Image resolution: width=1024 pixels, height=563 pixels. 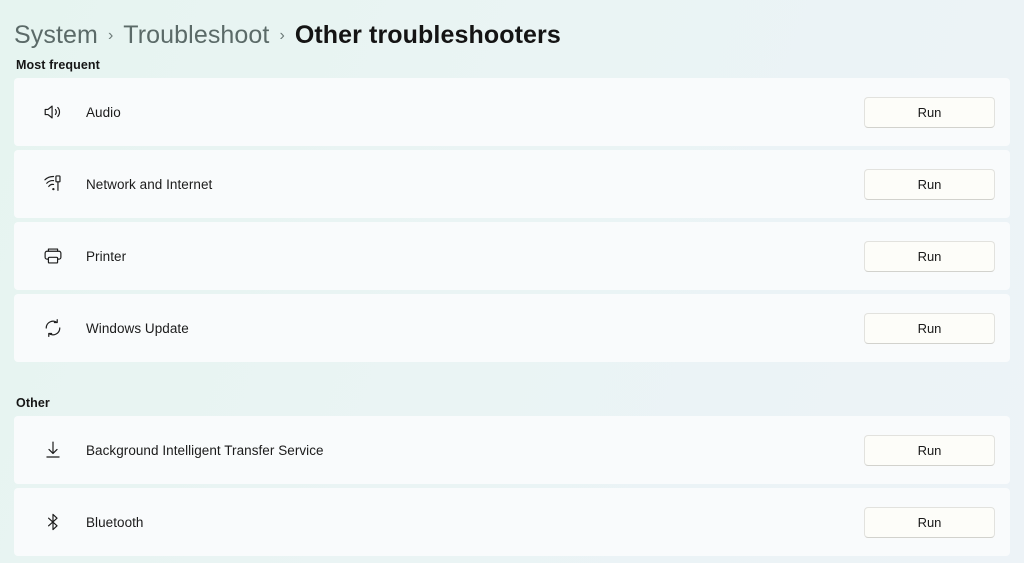 I want to click on troubleshooter-label: Windows Update, so click(x=137, y=328).